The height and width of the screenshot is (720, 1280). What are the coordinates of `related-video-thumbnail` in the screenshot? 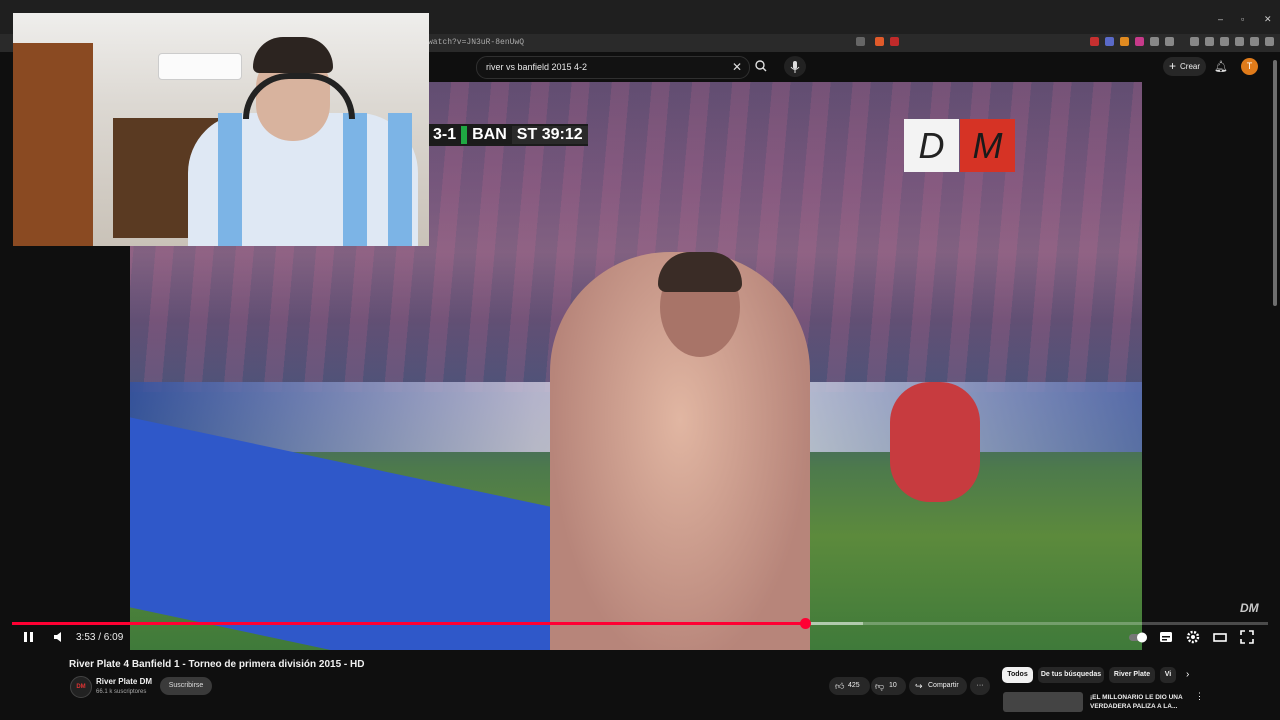 It's located at (1043, 702).